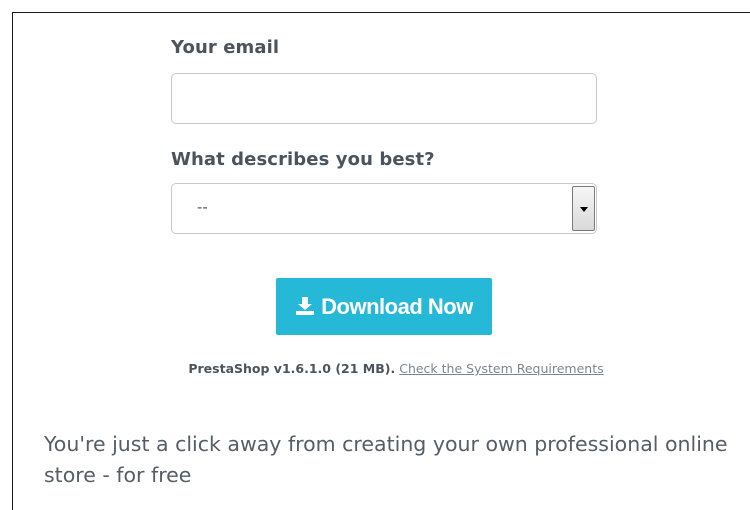  Describe the element at coordinates (384, 98) in the screenshot. I see `email-input` at that location.